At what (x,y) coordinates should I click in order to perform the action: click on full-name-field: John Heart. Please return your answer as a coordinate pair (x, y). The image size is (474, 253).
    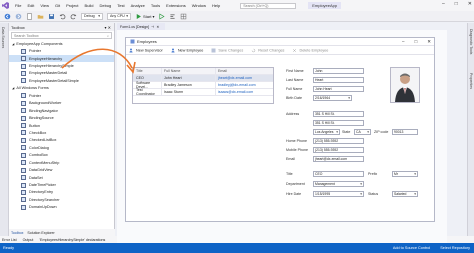
    Looking at the image, I should click on (338, 89).